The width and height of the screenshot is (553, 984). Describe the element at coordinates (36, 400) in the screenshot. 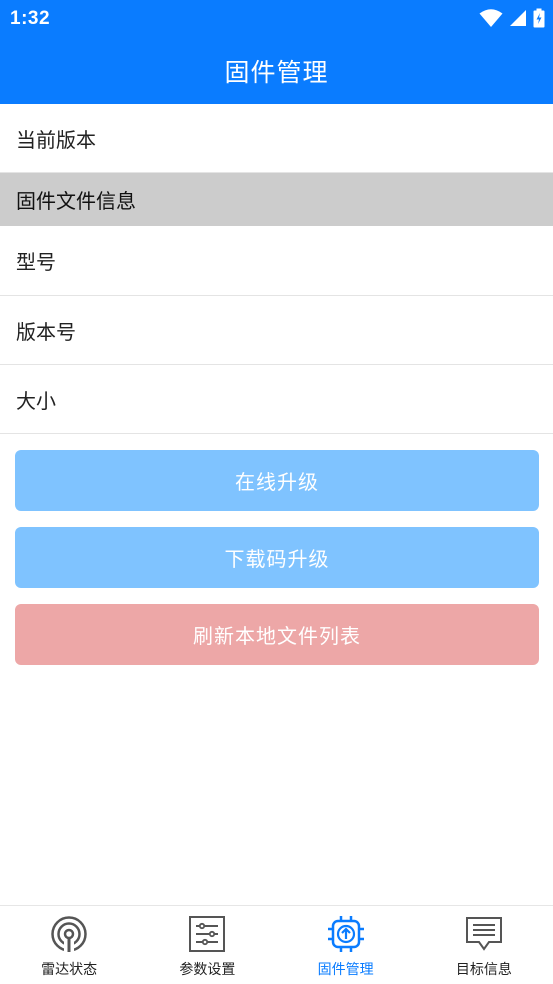

I see `size-label: 大小` at that location.